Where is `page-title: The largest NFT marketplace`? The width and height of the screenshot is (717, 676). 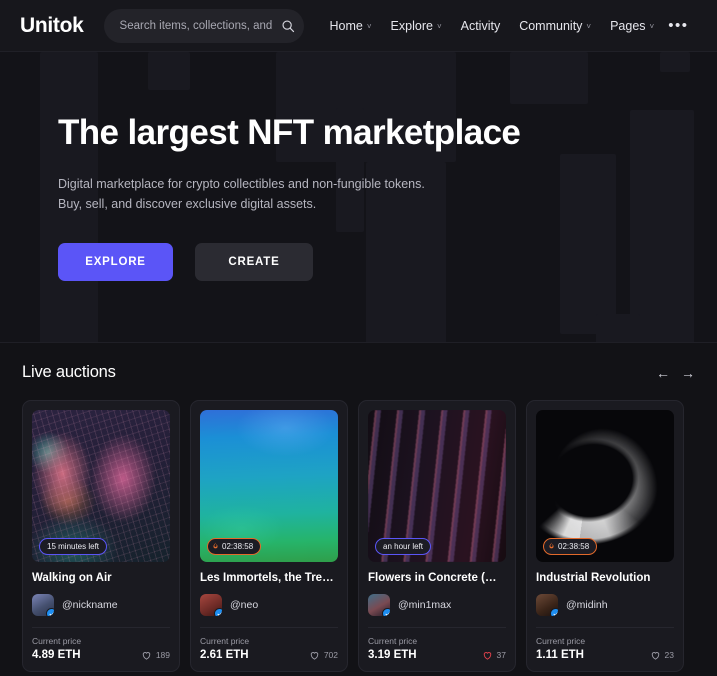
page-title: The largest NFT marketplace is located at coordinates (289, 132).